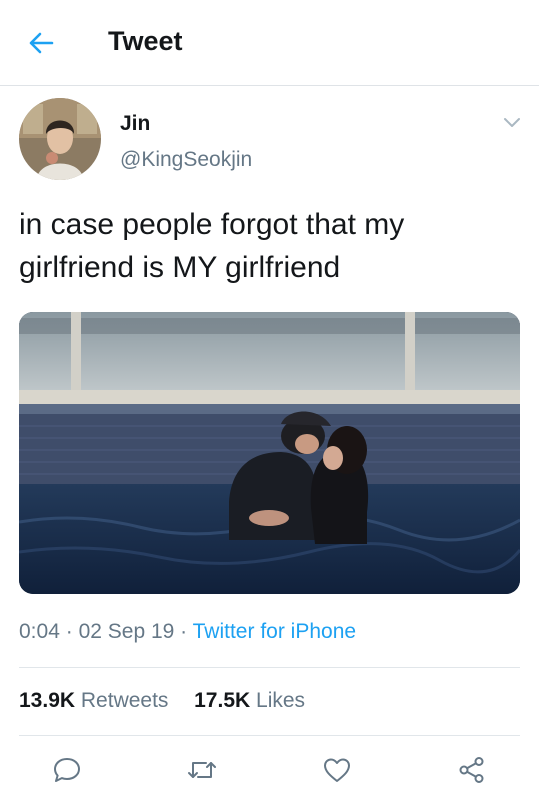 The image size is (539, 810). Describe the element at coordinates (222, 700) in the screenshot. I see `likes-count: 17.5K` at that location.